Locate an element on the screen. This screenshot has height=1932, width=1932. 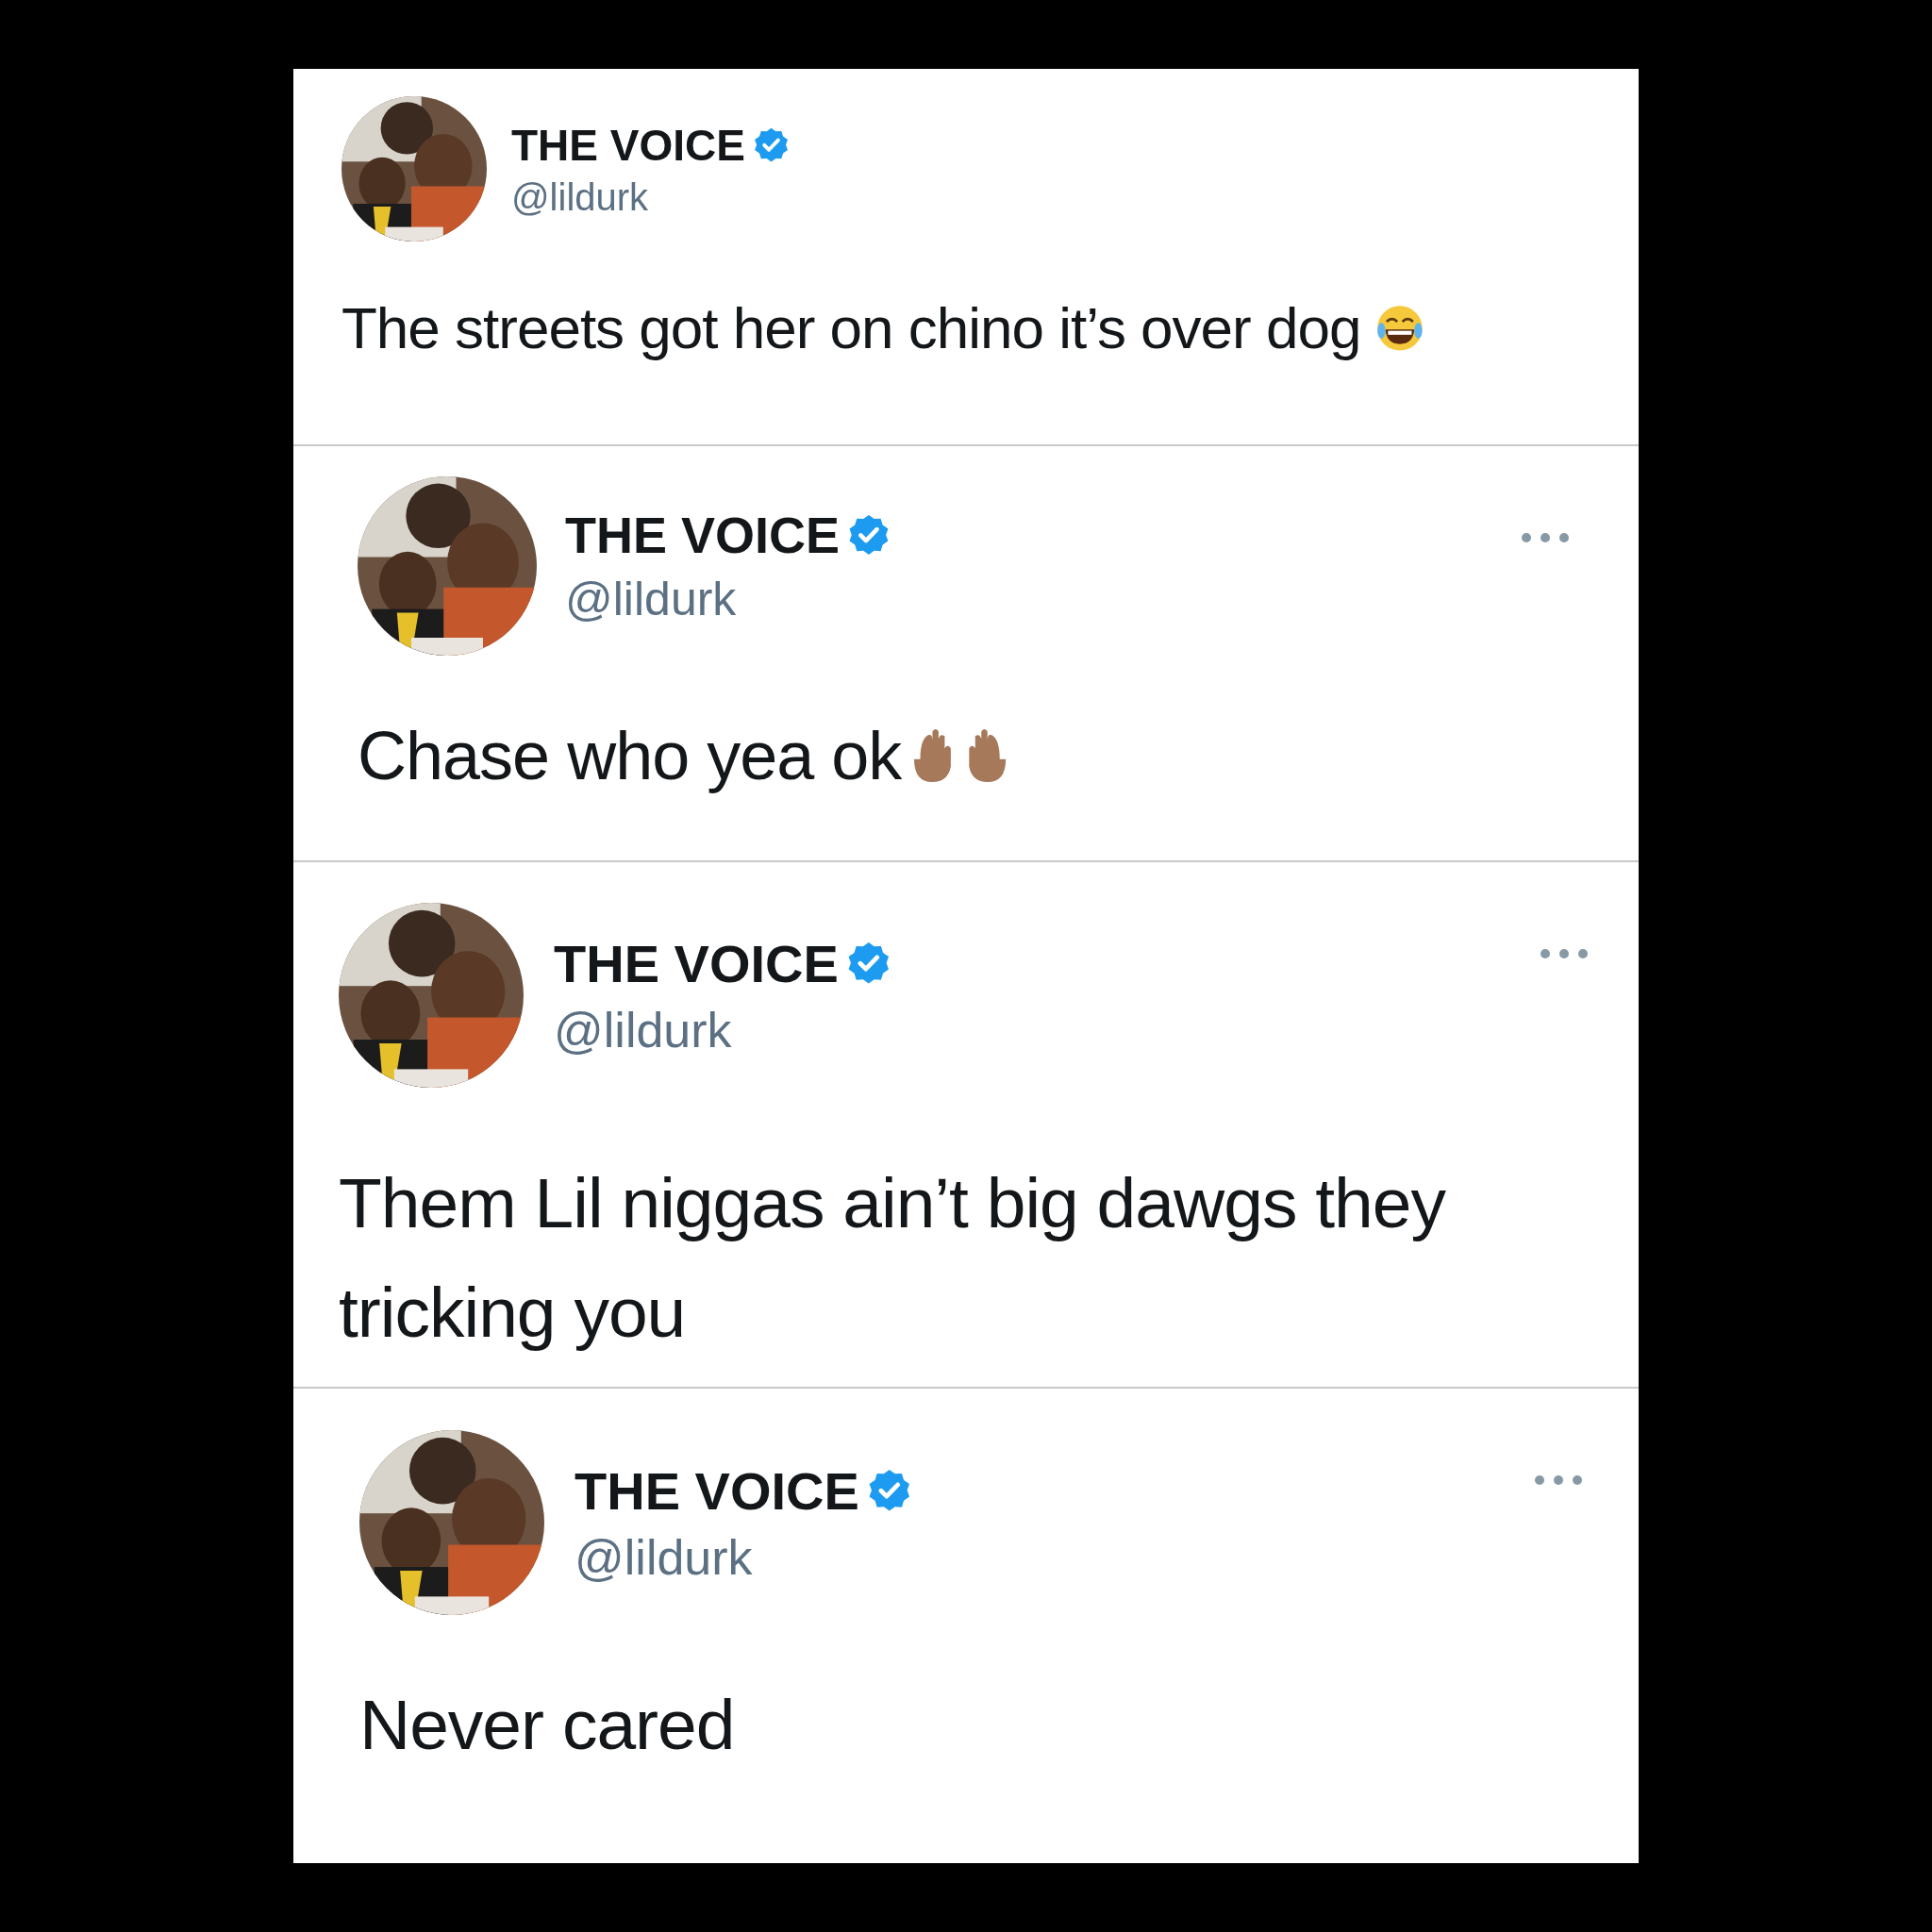
tweet-text: The streets got her on chino it’s over dog is located at coordinates (851, 328).